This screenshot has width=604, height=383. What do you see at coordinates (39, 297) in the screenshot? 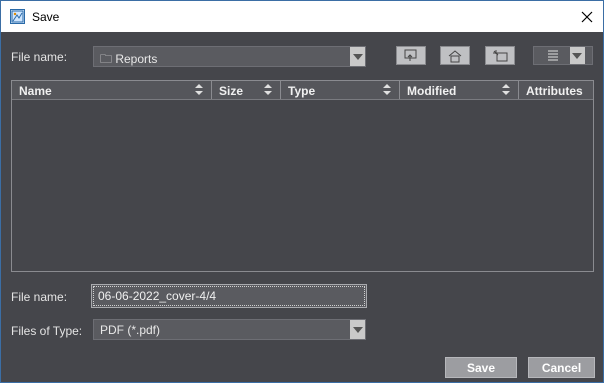
I see `file-name-label: File name:` at bounding box center [39, 297].